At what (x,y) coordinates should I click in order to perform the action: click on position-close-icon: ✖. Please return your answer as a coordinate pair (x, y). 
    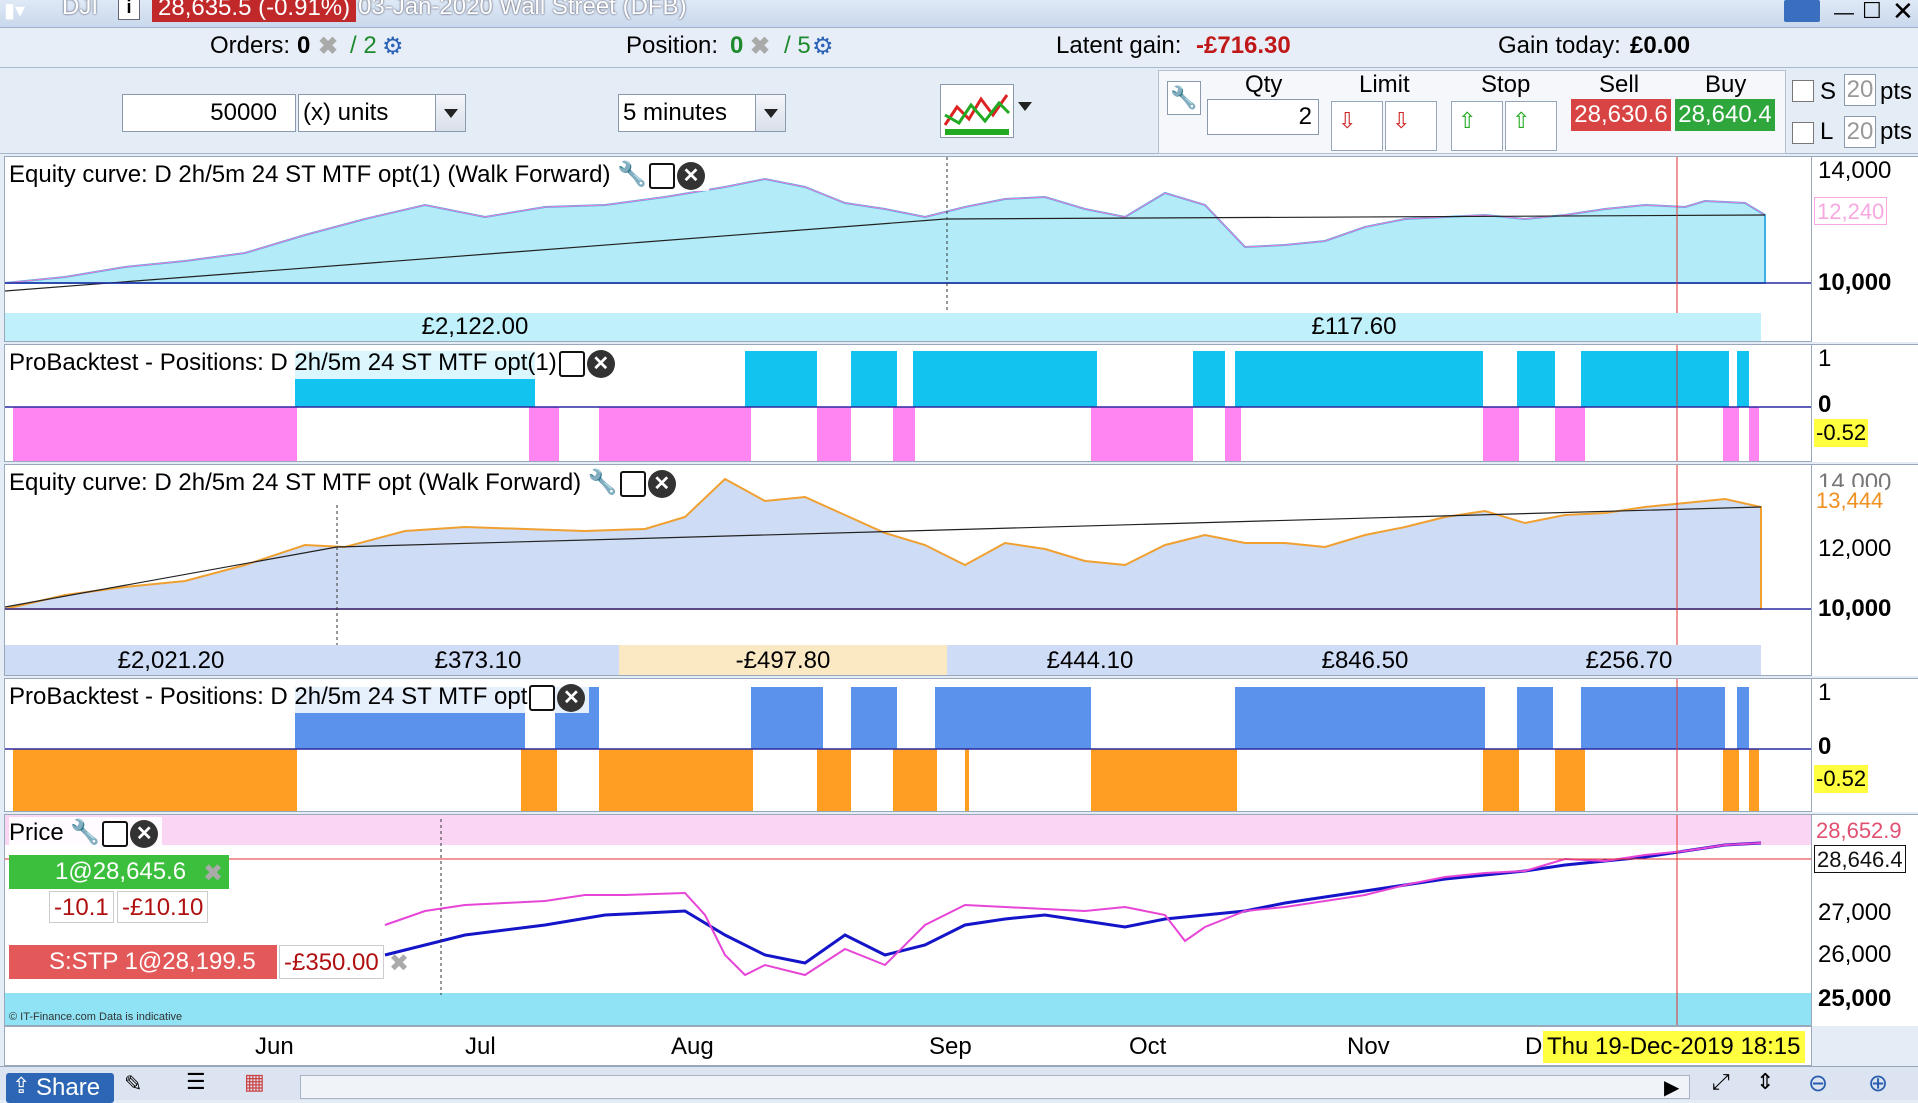
    Looking at the image, I should click on (760, 46).